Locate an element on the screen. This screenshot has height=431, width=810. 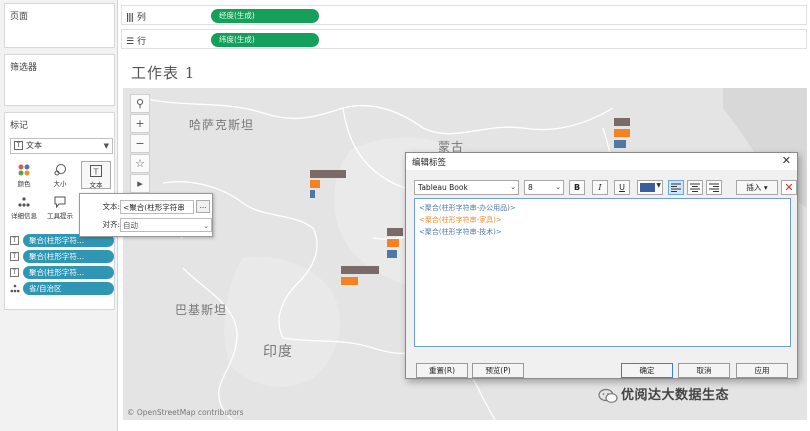
columns-pill: 经度(生成) is located at coordinates (265, 16).